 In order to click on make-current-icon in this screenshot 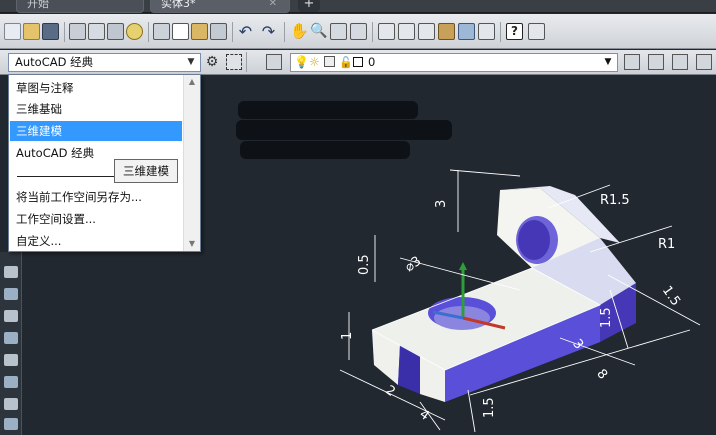, I will do `click(632, 62)`.